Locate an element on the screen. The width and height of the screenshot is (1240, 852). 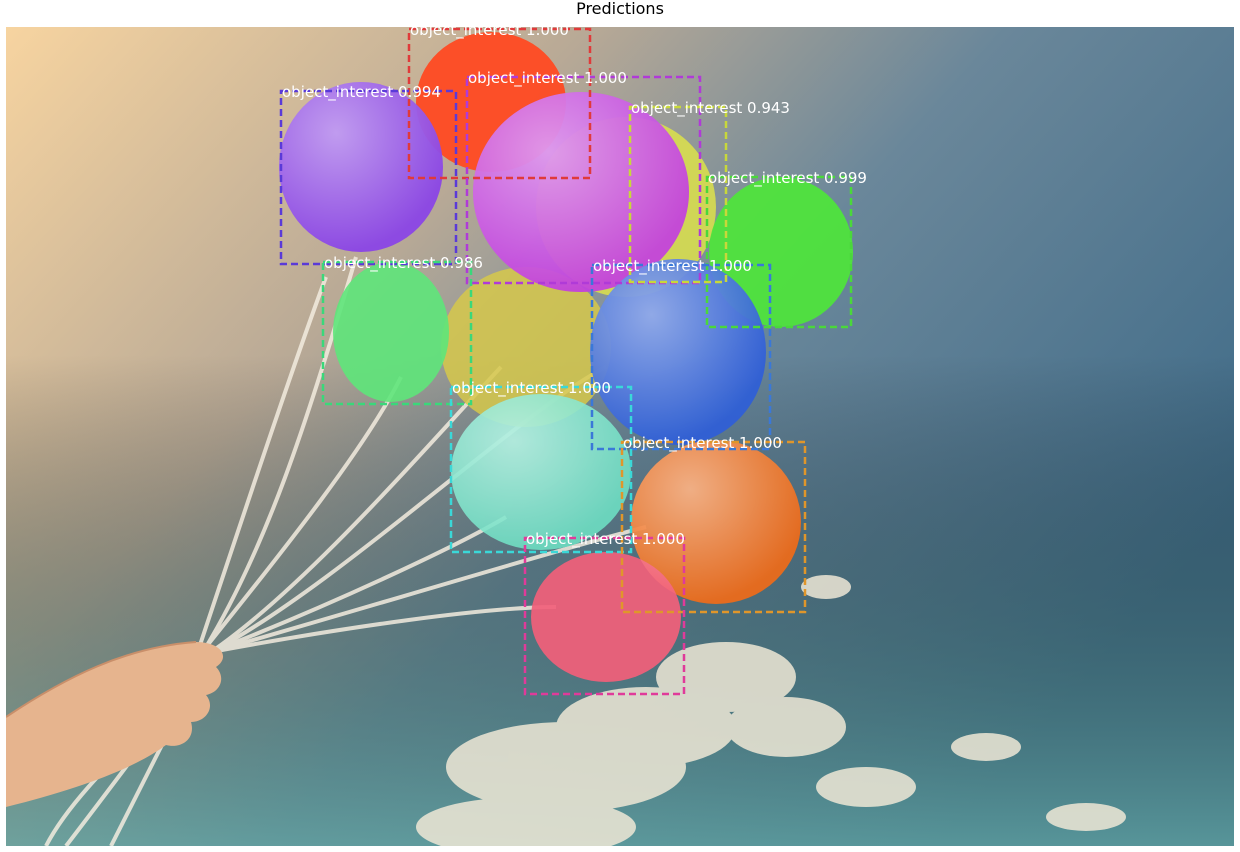
figure-title: Predictions is located at coordinates (620, 9).